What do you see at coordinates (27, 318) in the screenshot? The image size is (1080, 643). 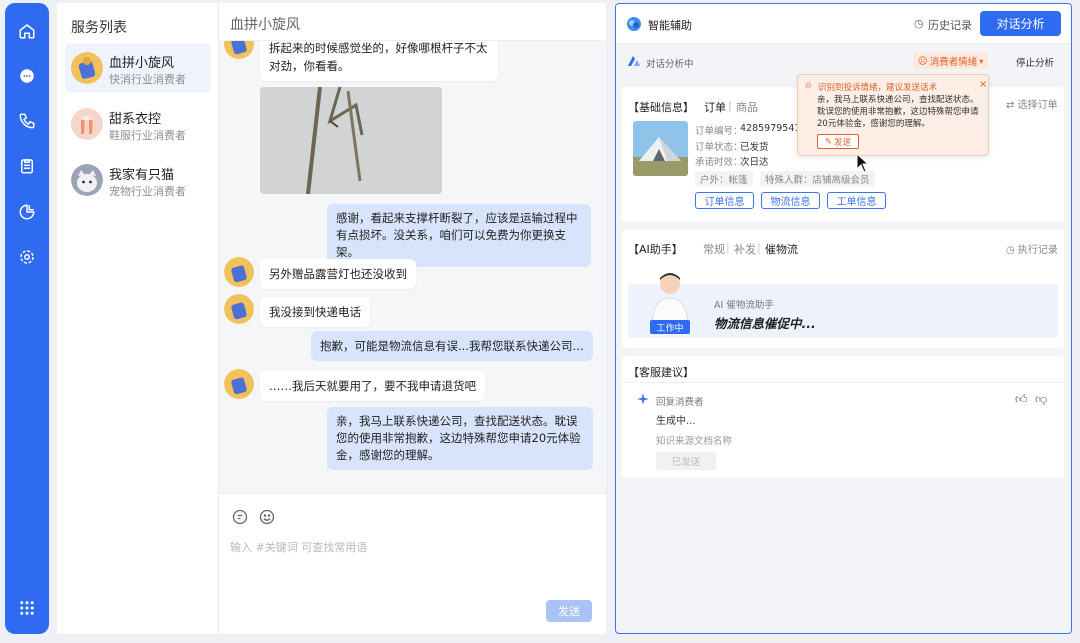 I see `nav-rail` at bounding box center [27, 318].